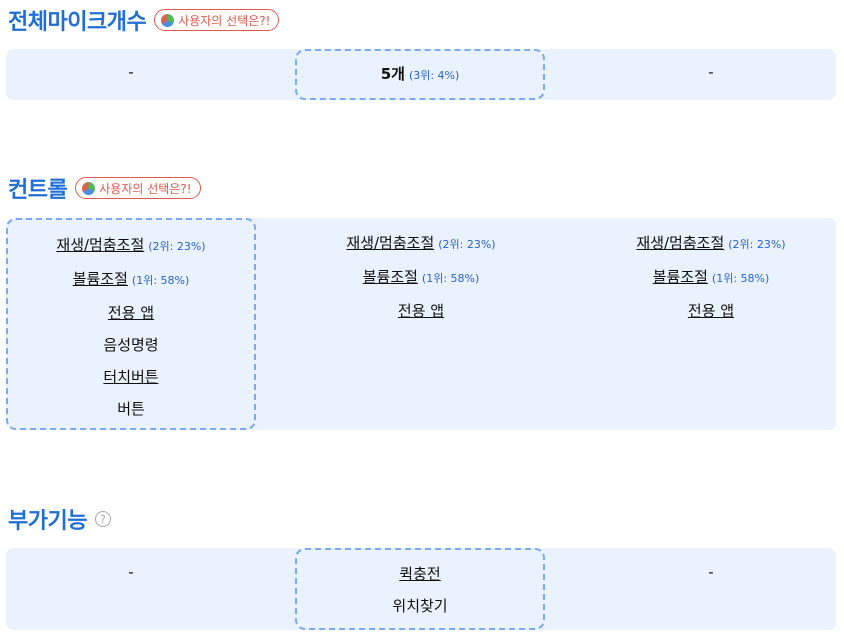 This screenshot has width=844, height=634. I want to click on control-item-button: 버튼, so click(131, 409).